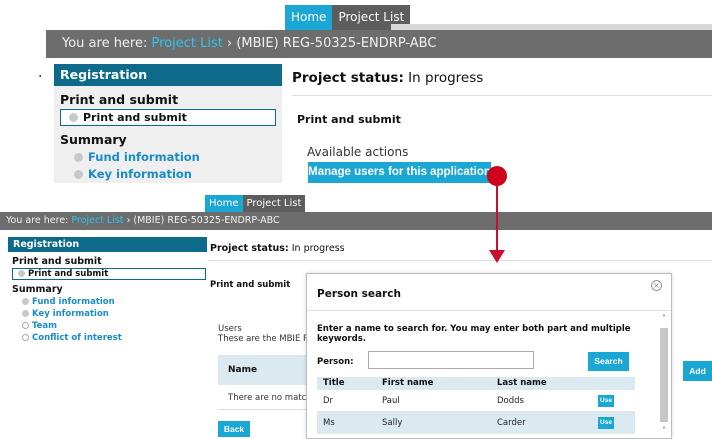  What do you see at coordinates (267, 398) in the screenshot?
I see `users-empty-message: There are no matchin` at bounding box center [267, 398].